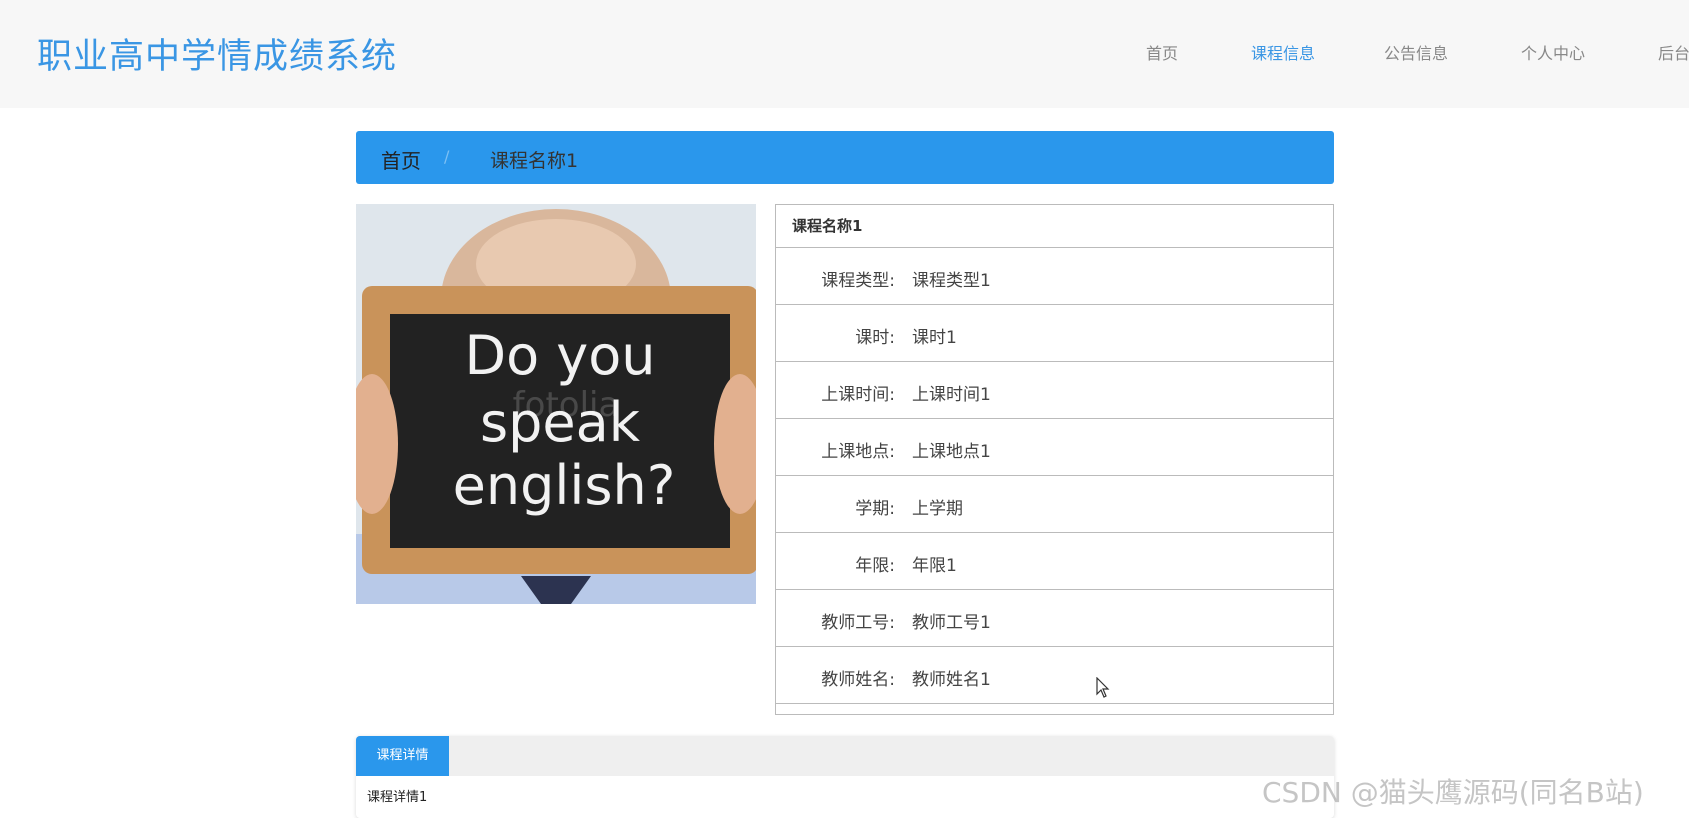  What do you see at coordinates (858, 680) in the screenshot?
I see `info-label: 教师姓名:` at bounding box center [858, 680].